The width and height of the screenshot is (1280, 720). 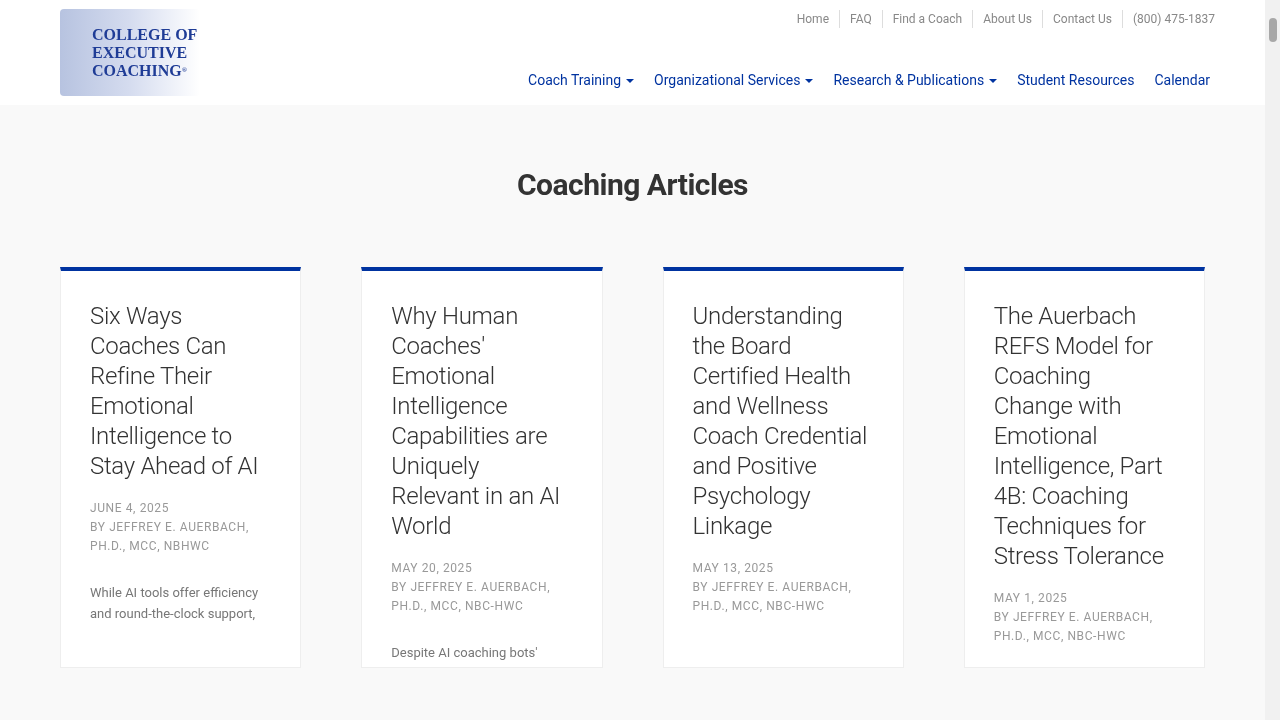 I want to click on college-logo: COLLEGE OF EXECUTIVE COACHING$^{®}$, so click(x=130, y=52).